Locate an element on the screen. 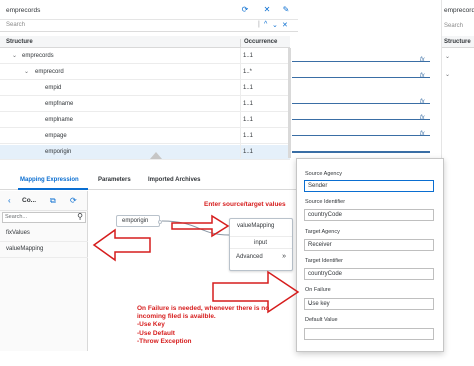 The height and width of the screenshot is (366, 474). target-identifier-label: Target Identifier is located at coordinates (324, 261).